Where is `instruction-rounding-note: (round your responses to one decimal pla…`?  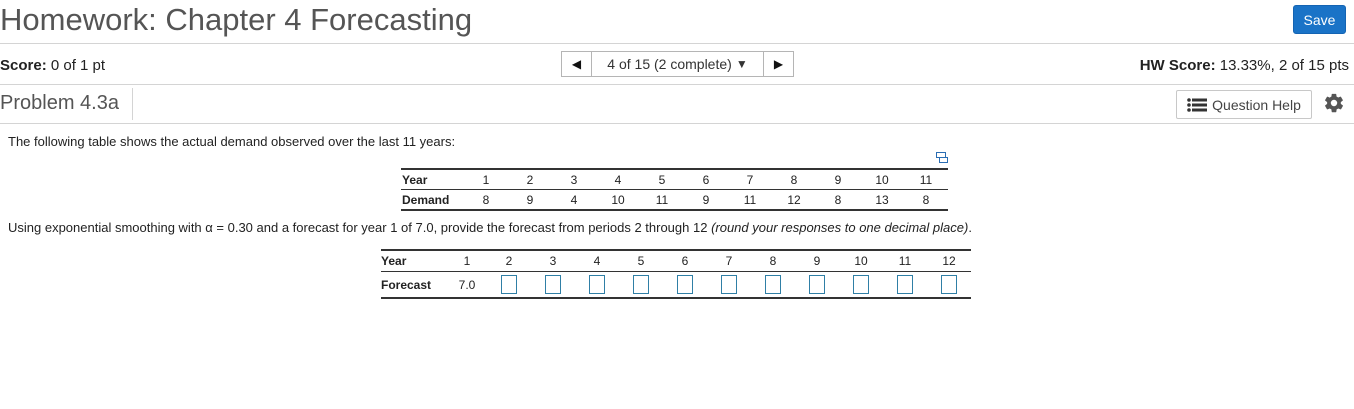 instruction-rounding-note: (round your responses to one decimal pla… is located at coordinates (840, 227).